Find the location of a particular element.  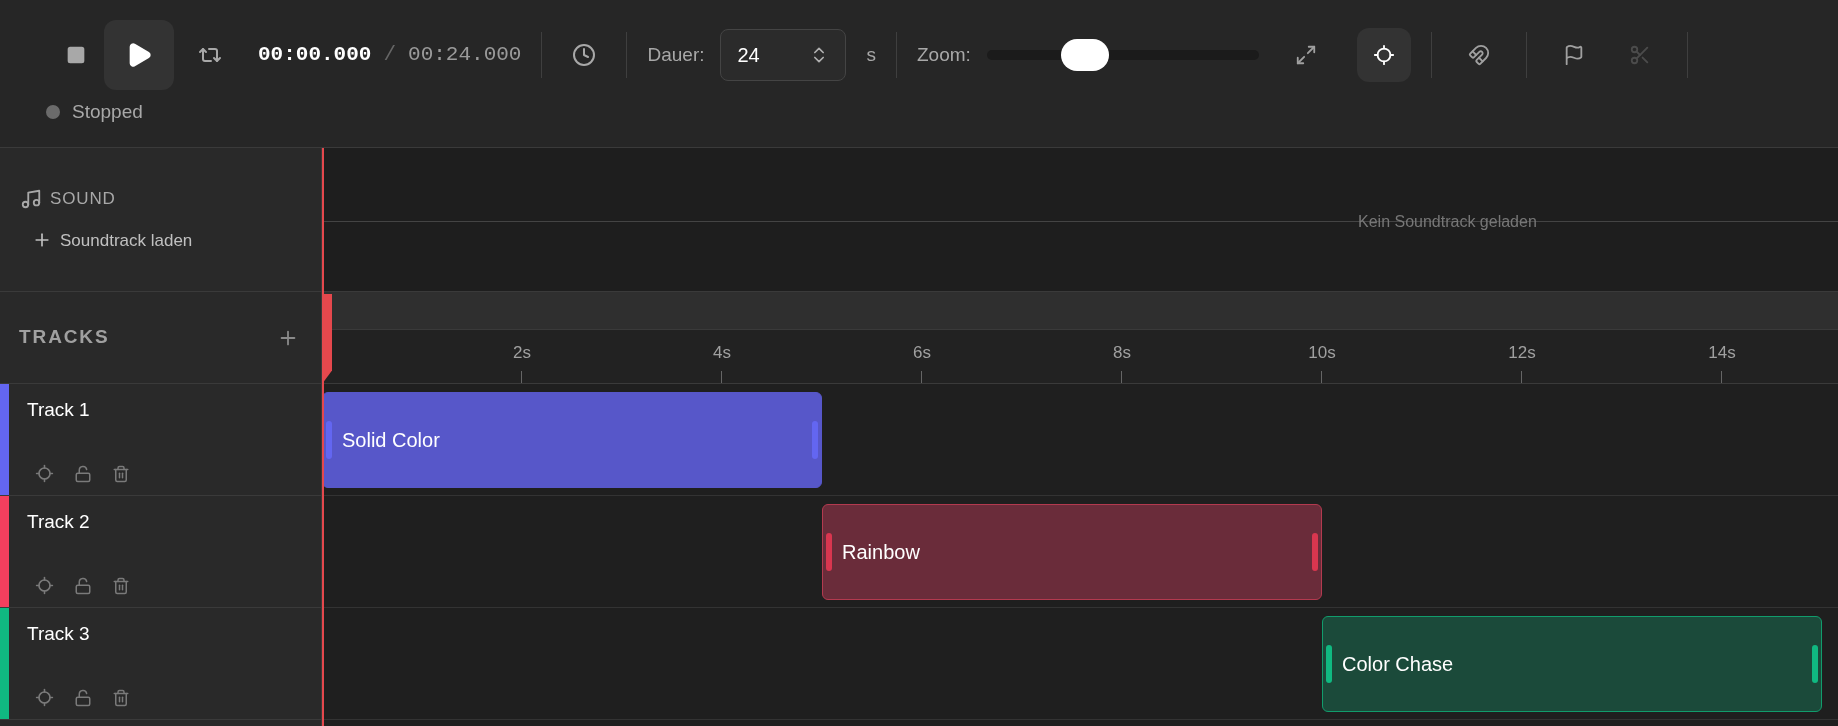

ruler-label: 14s is located at coordinates (1722, 353).